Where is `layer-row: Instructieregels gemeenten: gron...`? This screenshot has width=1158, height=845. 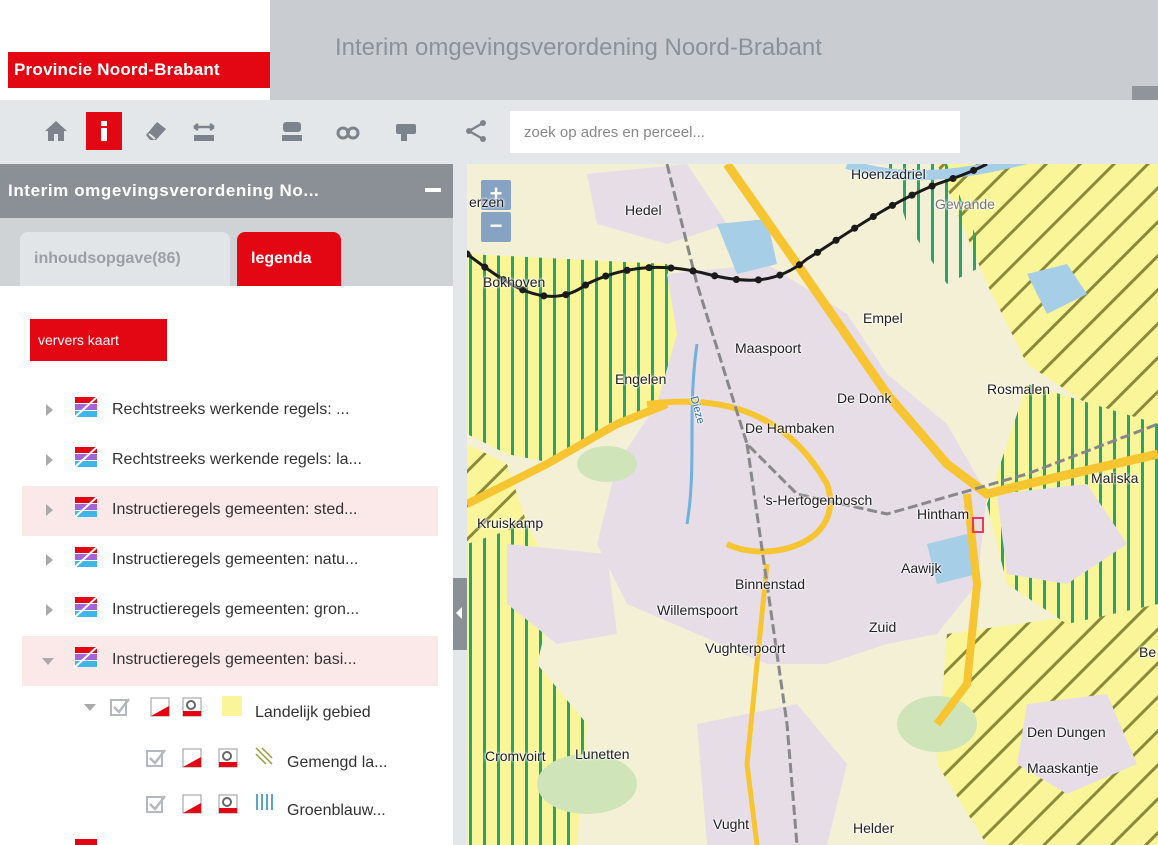 layer-row: Instructieregels gemeenten: gron... is located at coordinates (230, 611).